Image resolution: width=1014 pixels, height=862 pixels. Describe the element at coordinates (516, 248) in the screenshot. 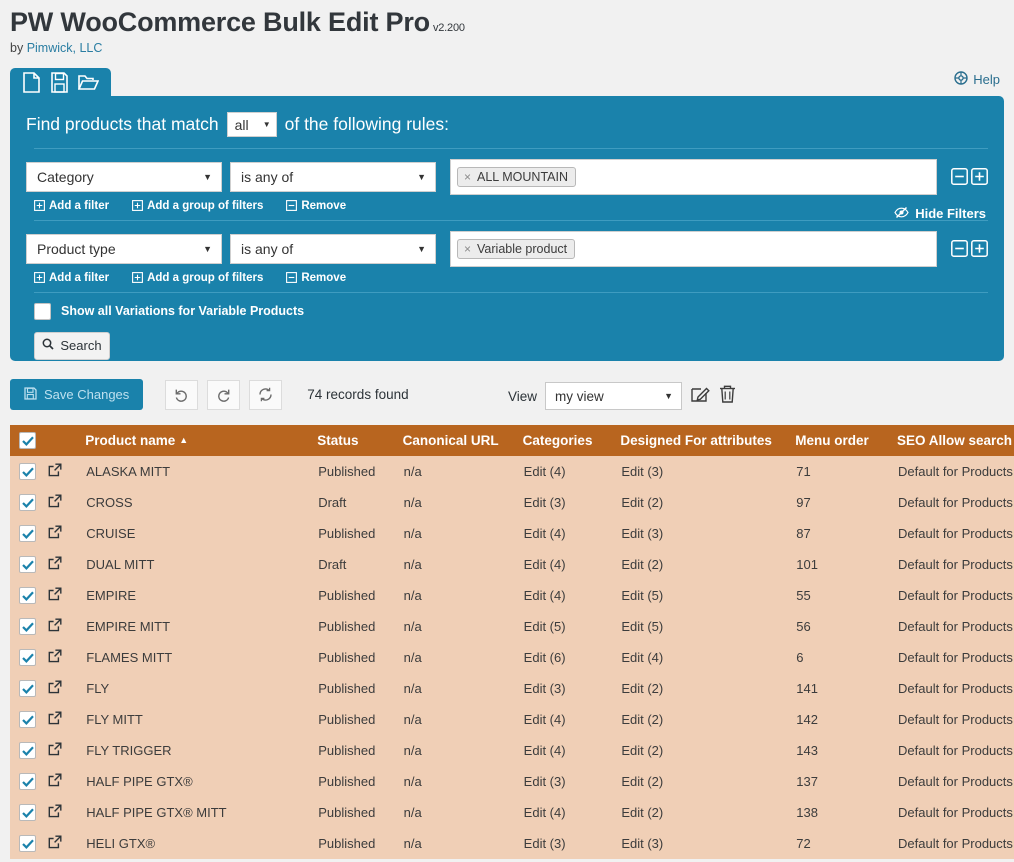

I see `filter-value-chip-2: × Variable product` at that location.